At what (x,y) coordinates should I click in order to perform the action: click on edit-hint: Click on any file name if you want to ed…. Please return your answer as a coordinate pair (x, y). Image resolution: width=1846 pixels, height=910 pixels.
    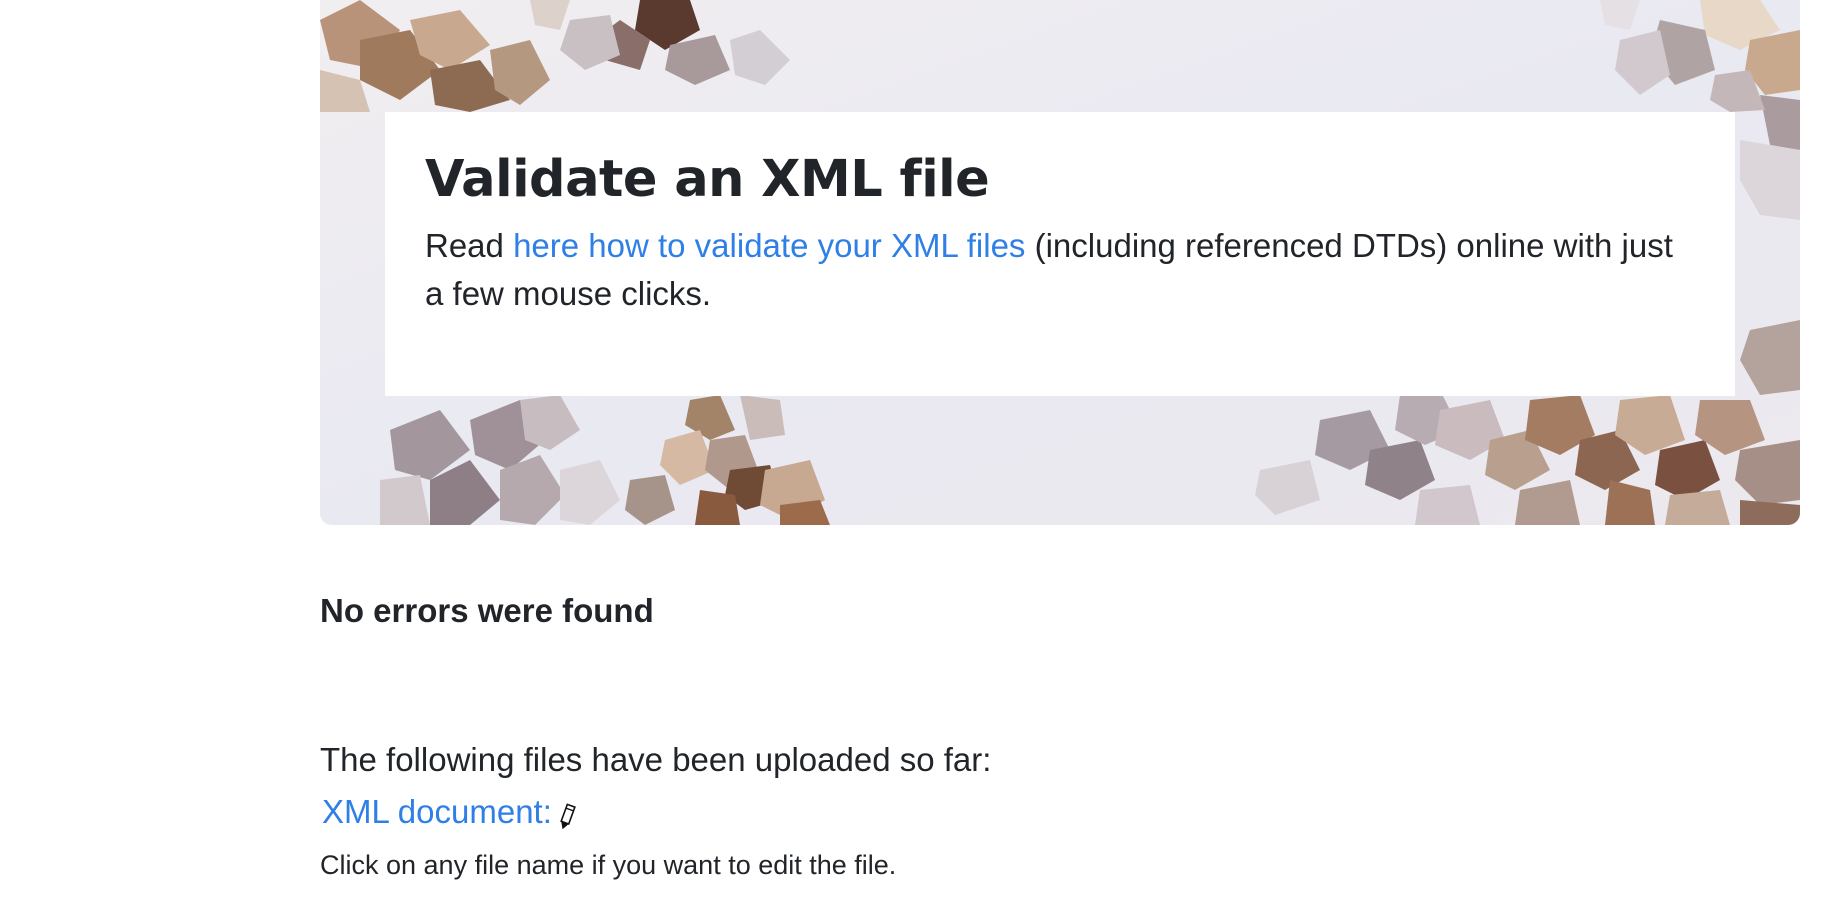
    Looking at the image, I should click on (608, 865).